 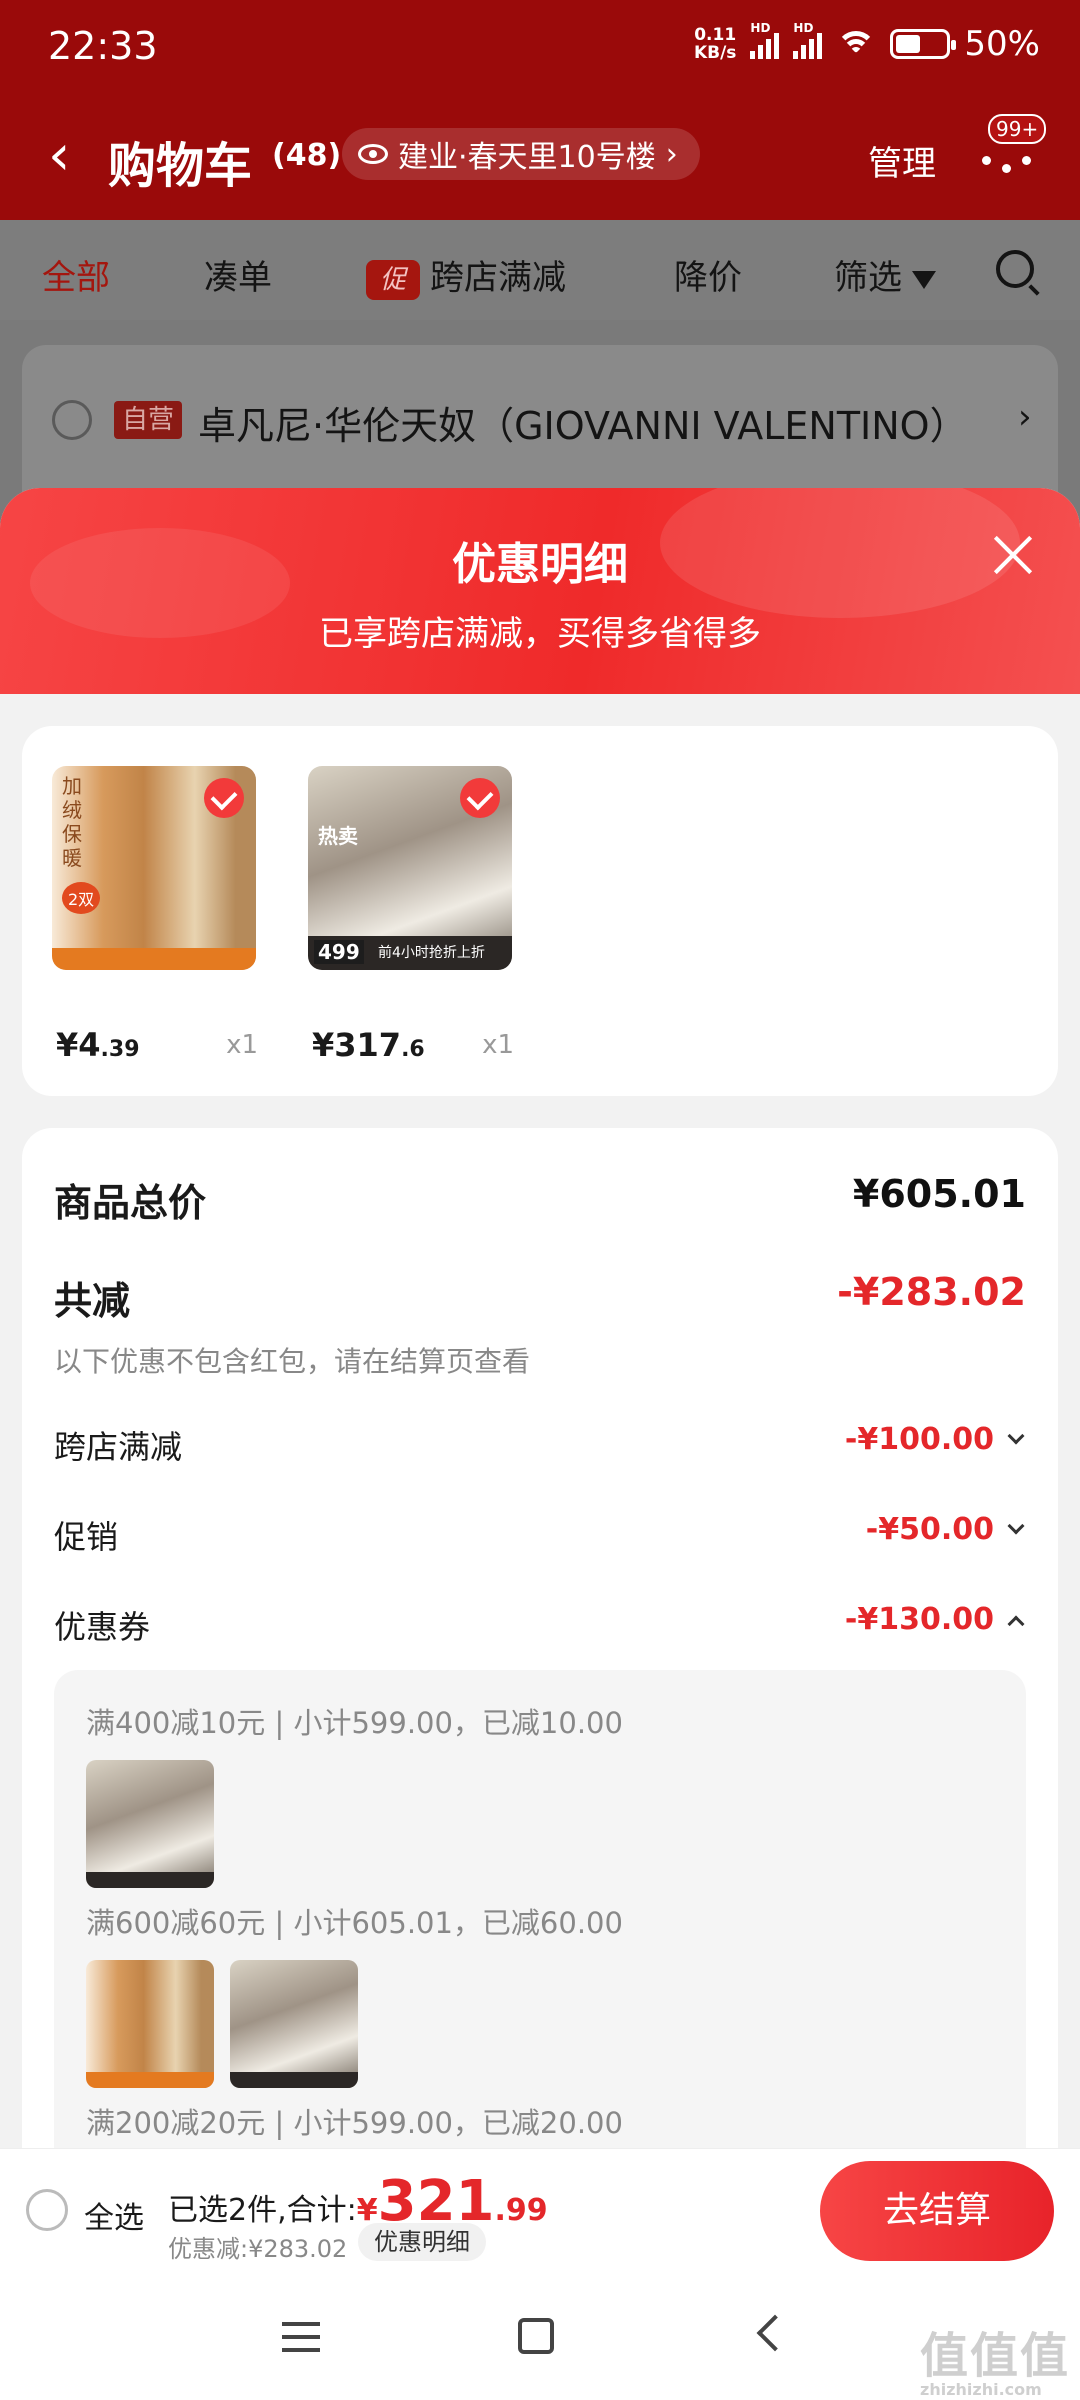 What do you see at coordinates (466, 275) in the screenshot?
I see `tab-cross-store: 促跨店满减` at bounding box center [466, 275].